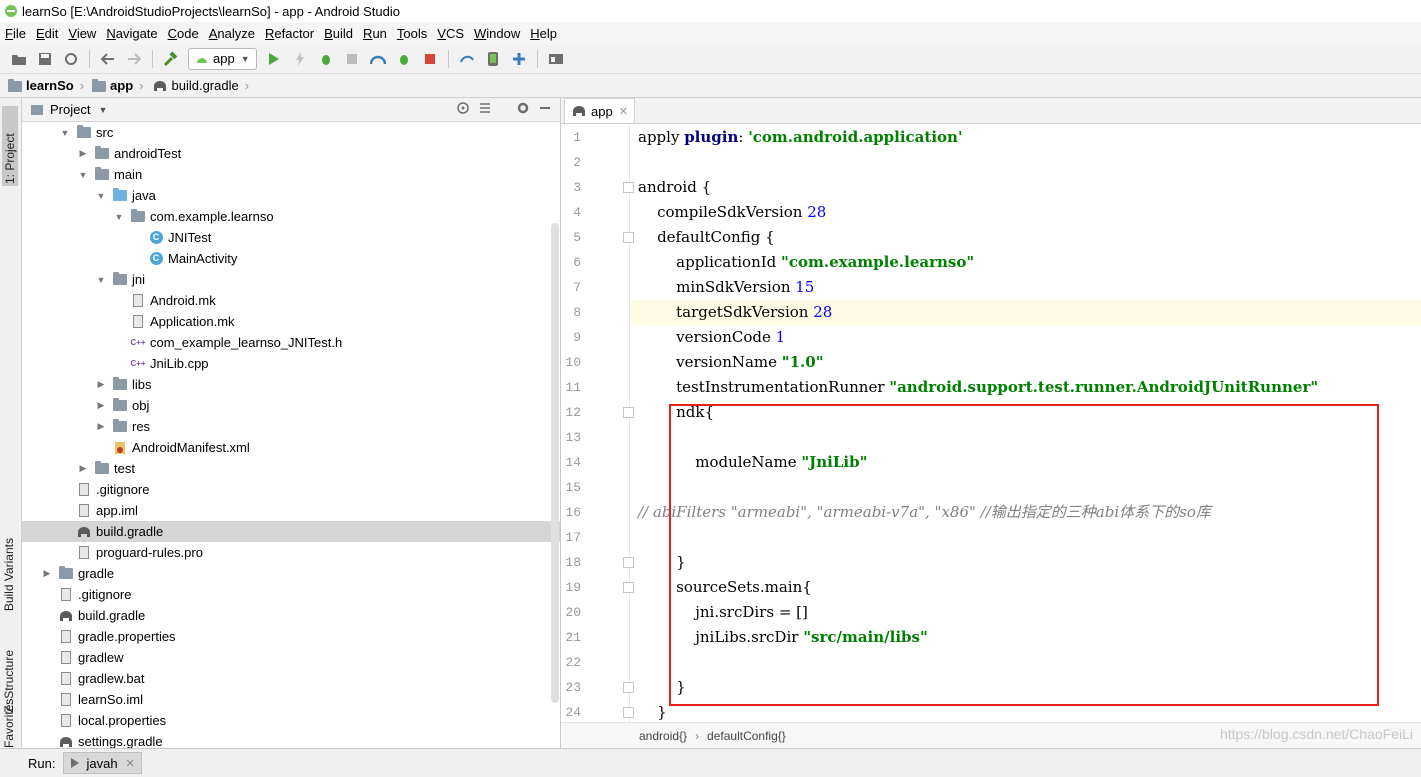 This screenshot has width=1421, height=777. Describe the element at coordinates (183, 33) in the screenshot. I see `menu-code: Code` at that location.